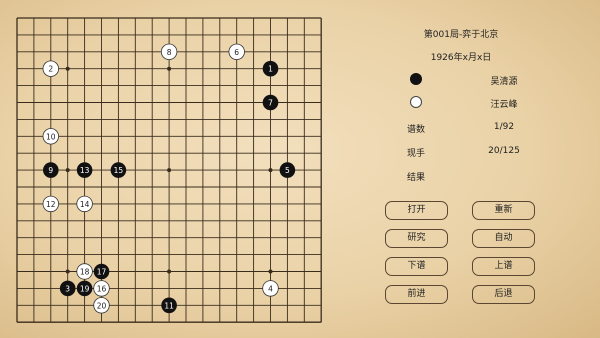  Describe the element at coordinates (503, 210) in the screenshot. I see `reset-button: 重新` at that location.